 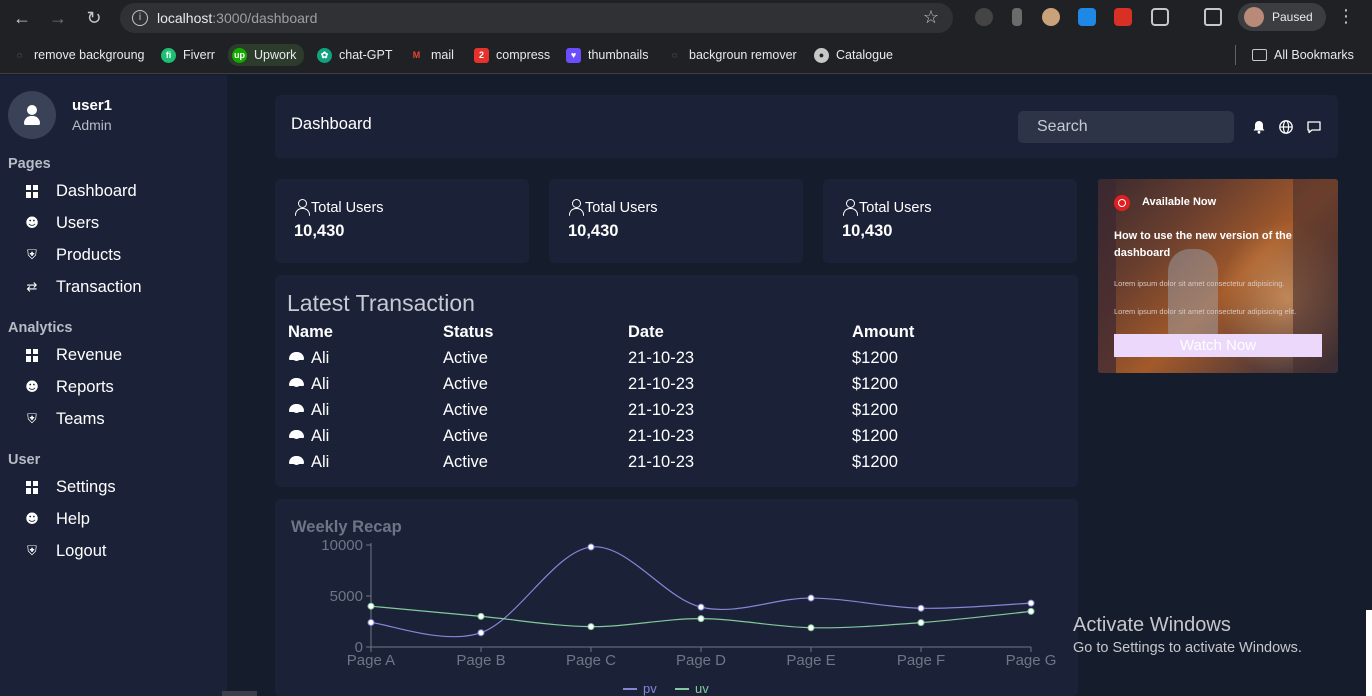 What do you see at coordinates (1282, 17) in the screenshot?
I see `profile-button: Paused` at bounding box center [1282, 17].